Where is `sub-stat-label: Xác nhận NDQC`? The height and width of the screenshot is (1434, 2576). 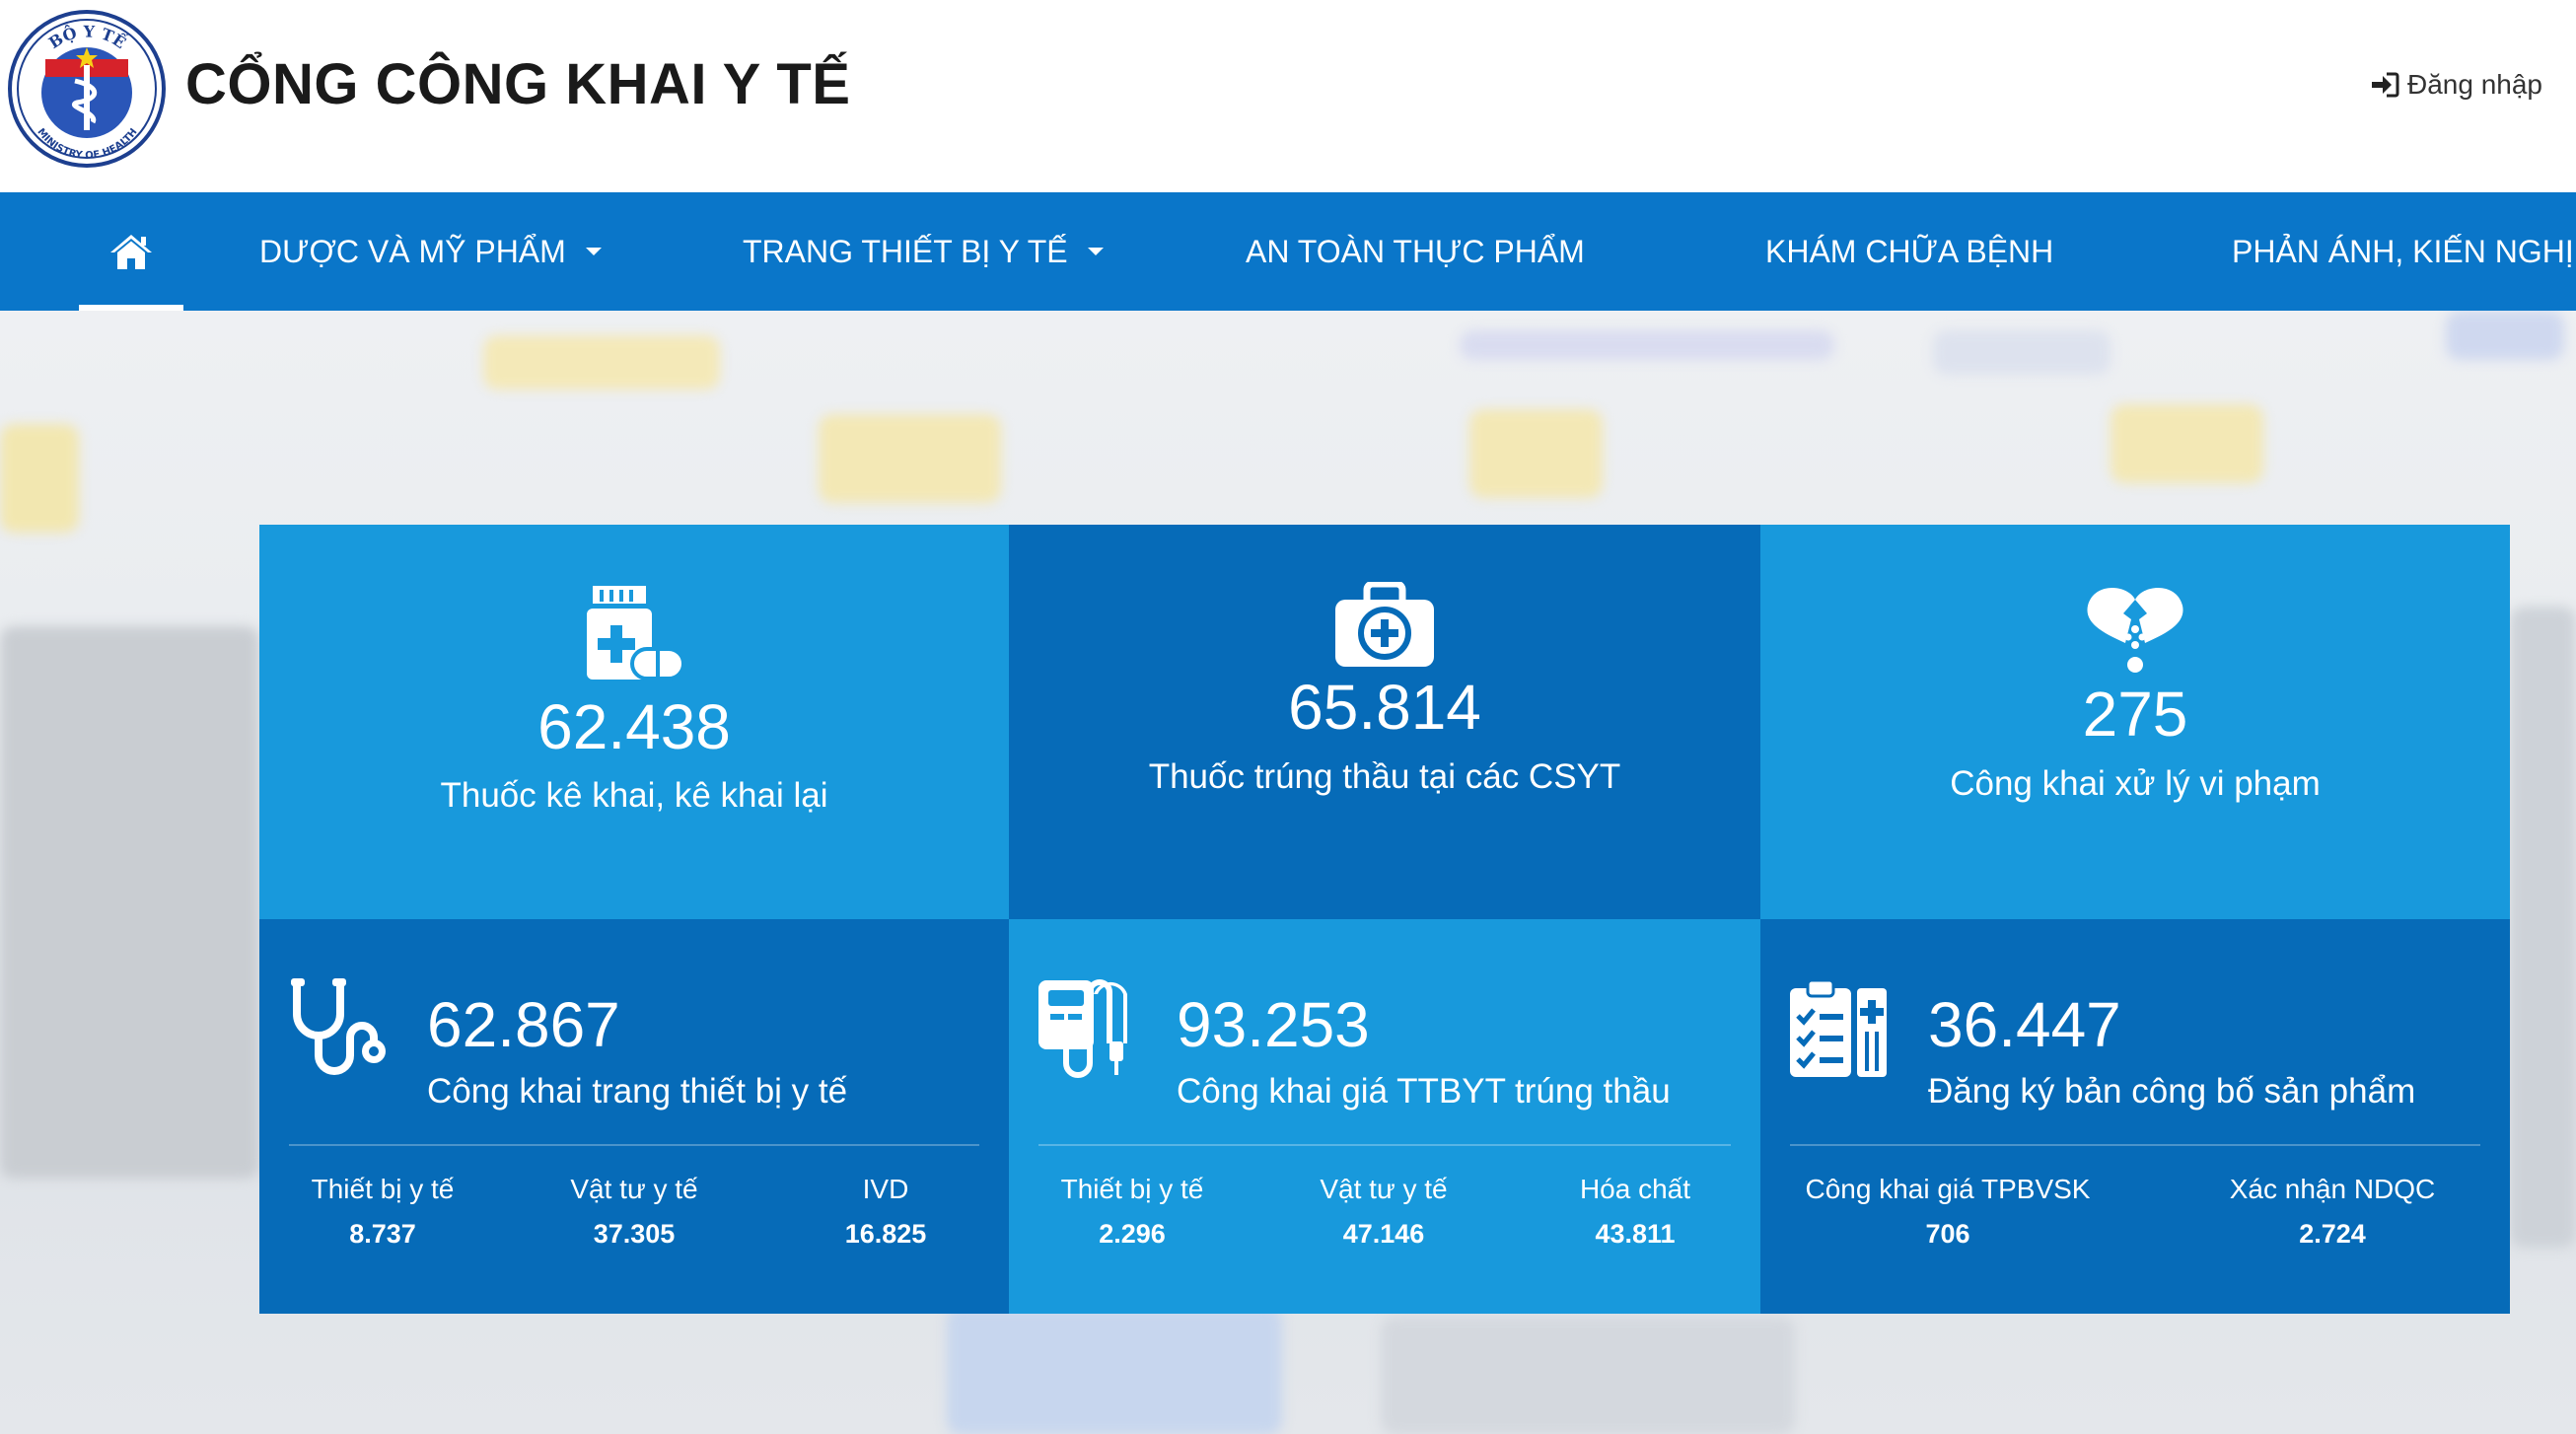
sub-stat-label: Xác nhận NDQC is located at coordinates (2332, 1189).